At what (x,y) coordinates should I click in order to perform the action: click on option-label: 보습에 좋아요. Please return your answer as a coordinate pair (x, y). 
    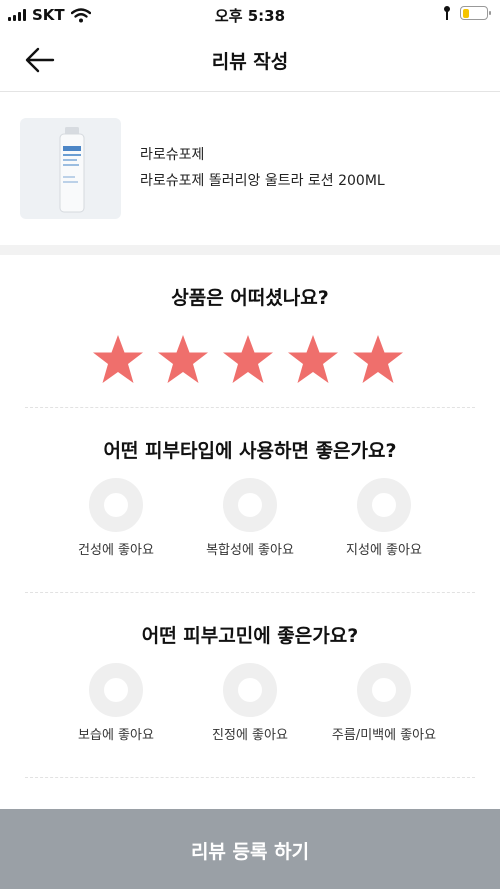
    Looking at the image, I should click on (116, 735).